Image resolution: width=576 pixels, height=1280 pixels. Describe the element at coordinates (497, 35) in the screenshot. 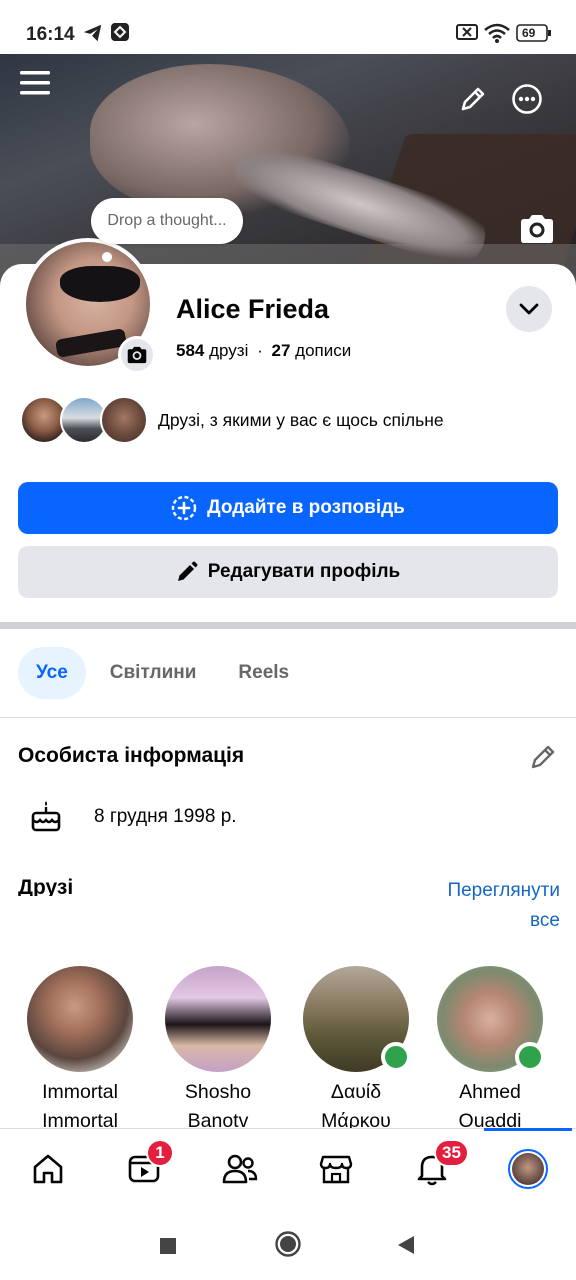

I see `wifi-icon` at that location.